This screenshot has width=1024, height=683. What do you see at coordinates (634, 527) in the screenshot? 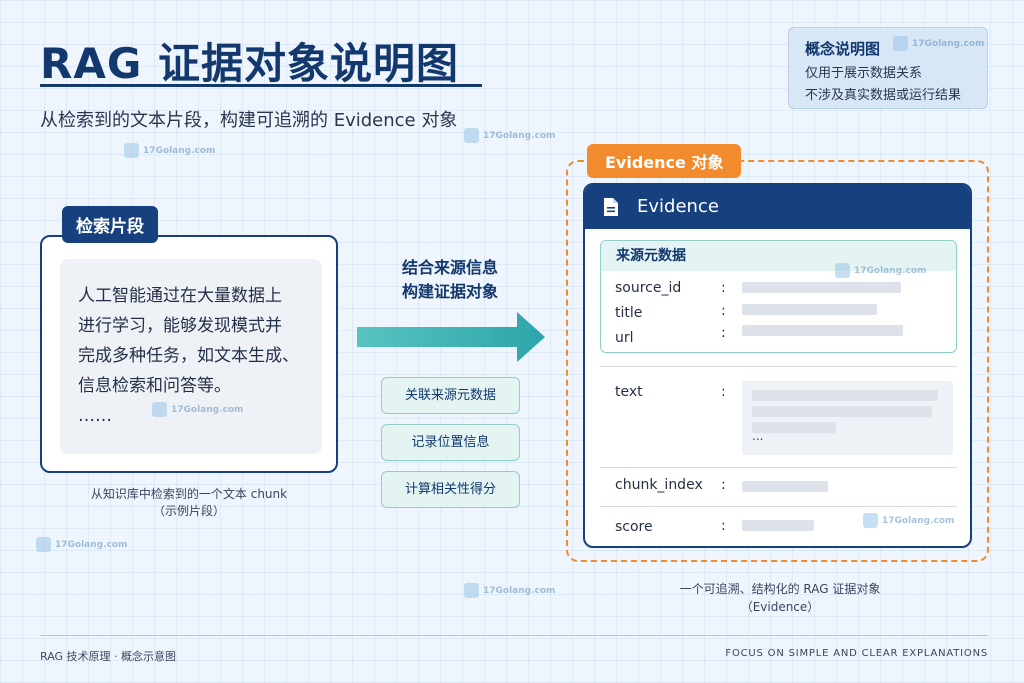
I see `field-score: score` at bounding box center [634, 527].